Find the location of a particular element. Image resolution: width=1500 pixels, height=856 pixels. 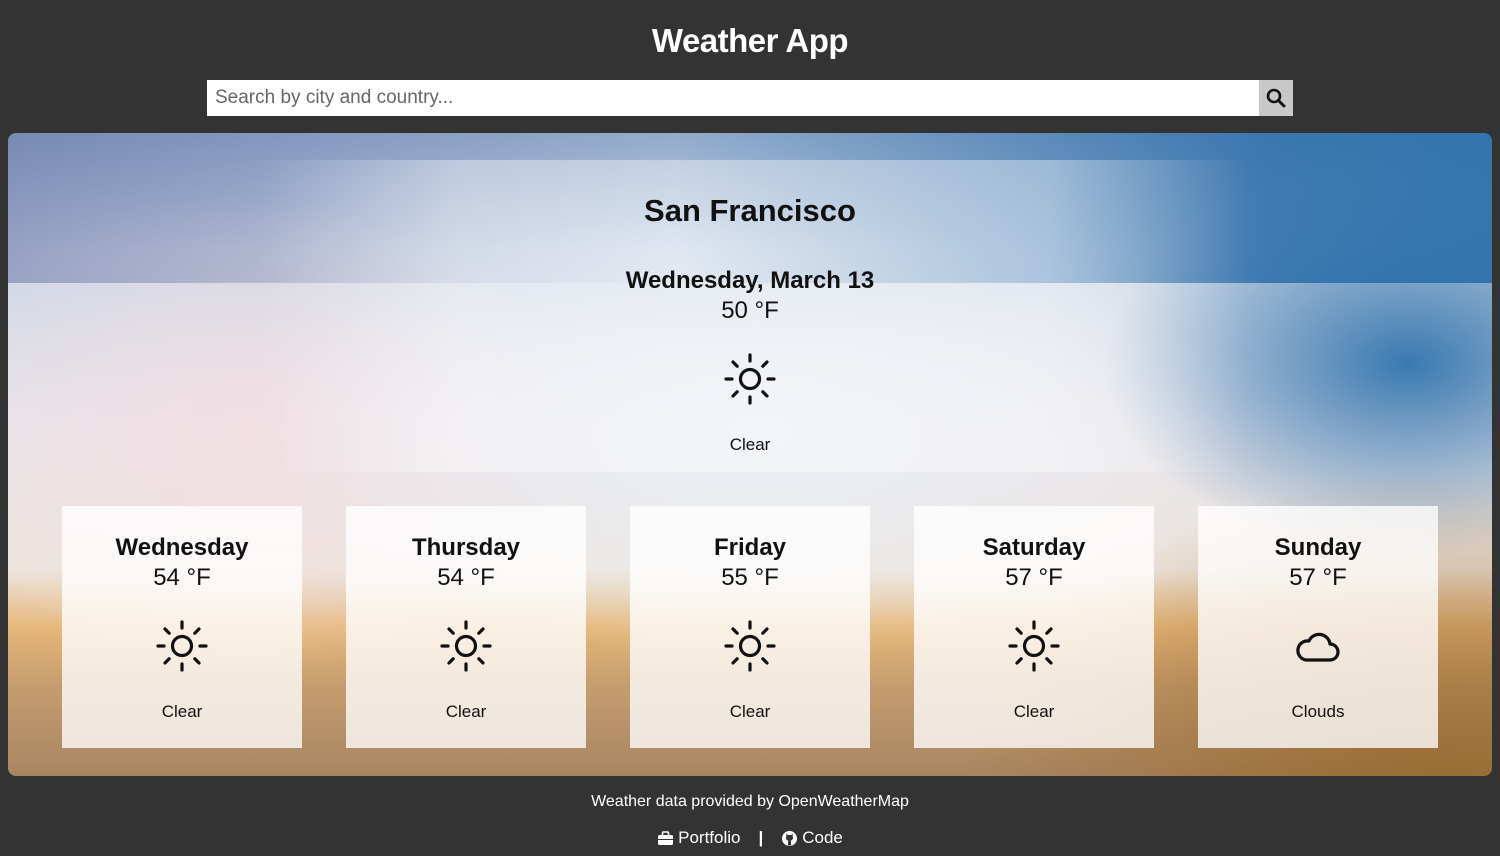

forecast-description: Clouds is located at coordinates (1318, 711).